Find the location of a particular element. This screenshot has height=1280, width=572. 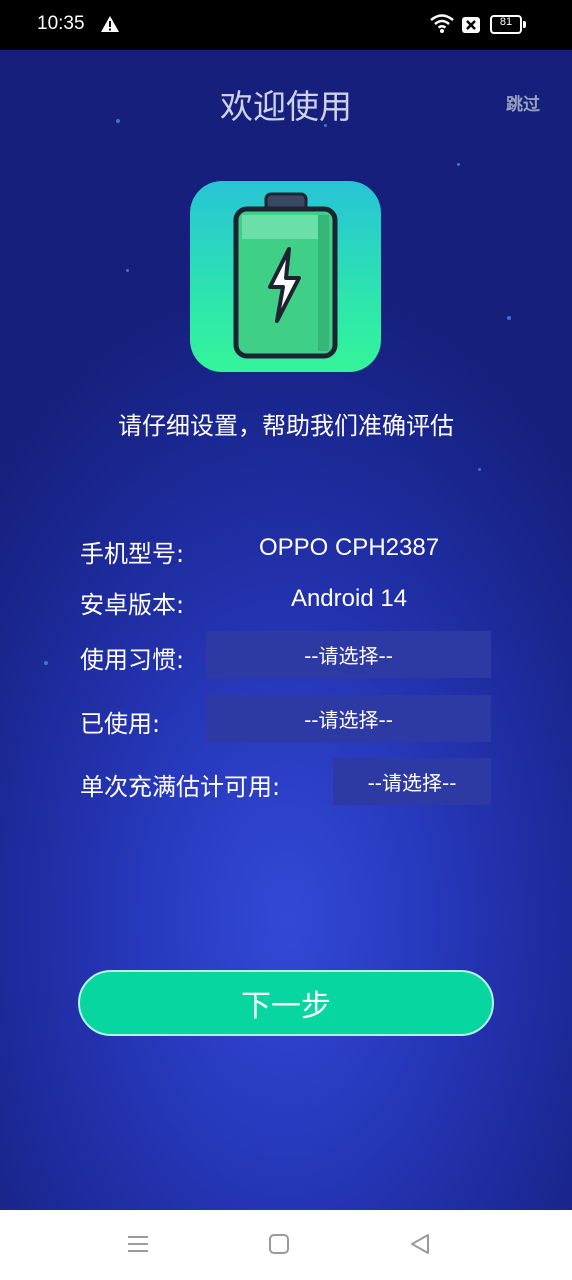

navigation-bar is located at coordinates (286, 1245).